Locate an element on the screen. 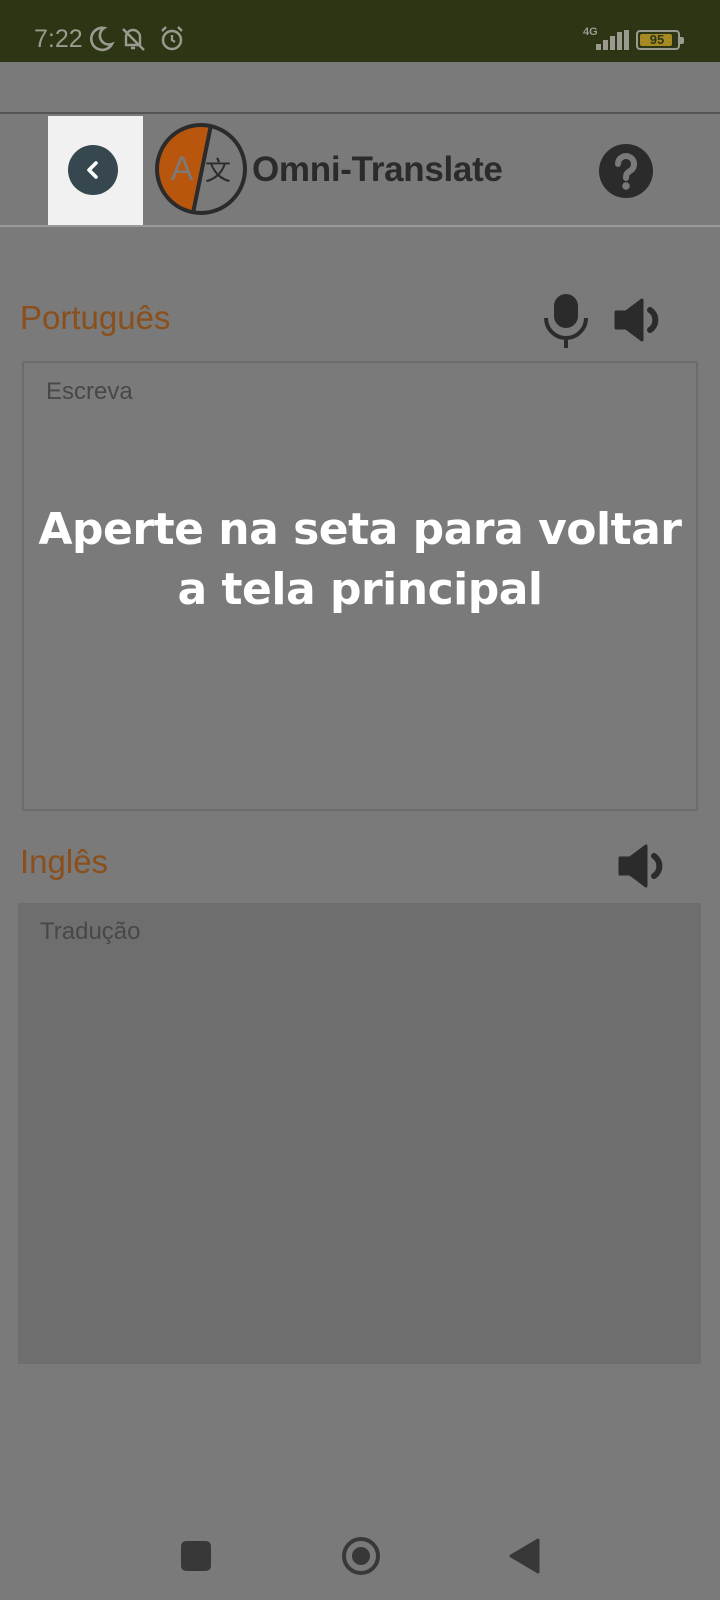  svg-text: A is located at coordinates (182, 169).